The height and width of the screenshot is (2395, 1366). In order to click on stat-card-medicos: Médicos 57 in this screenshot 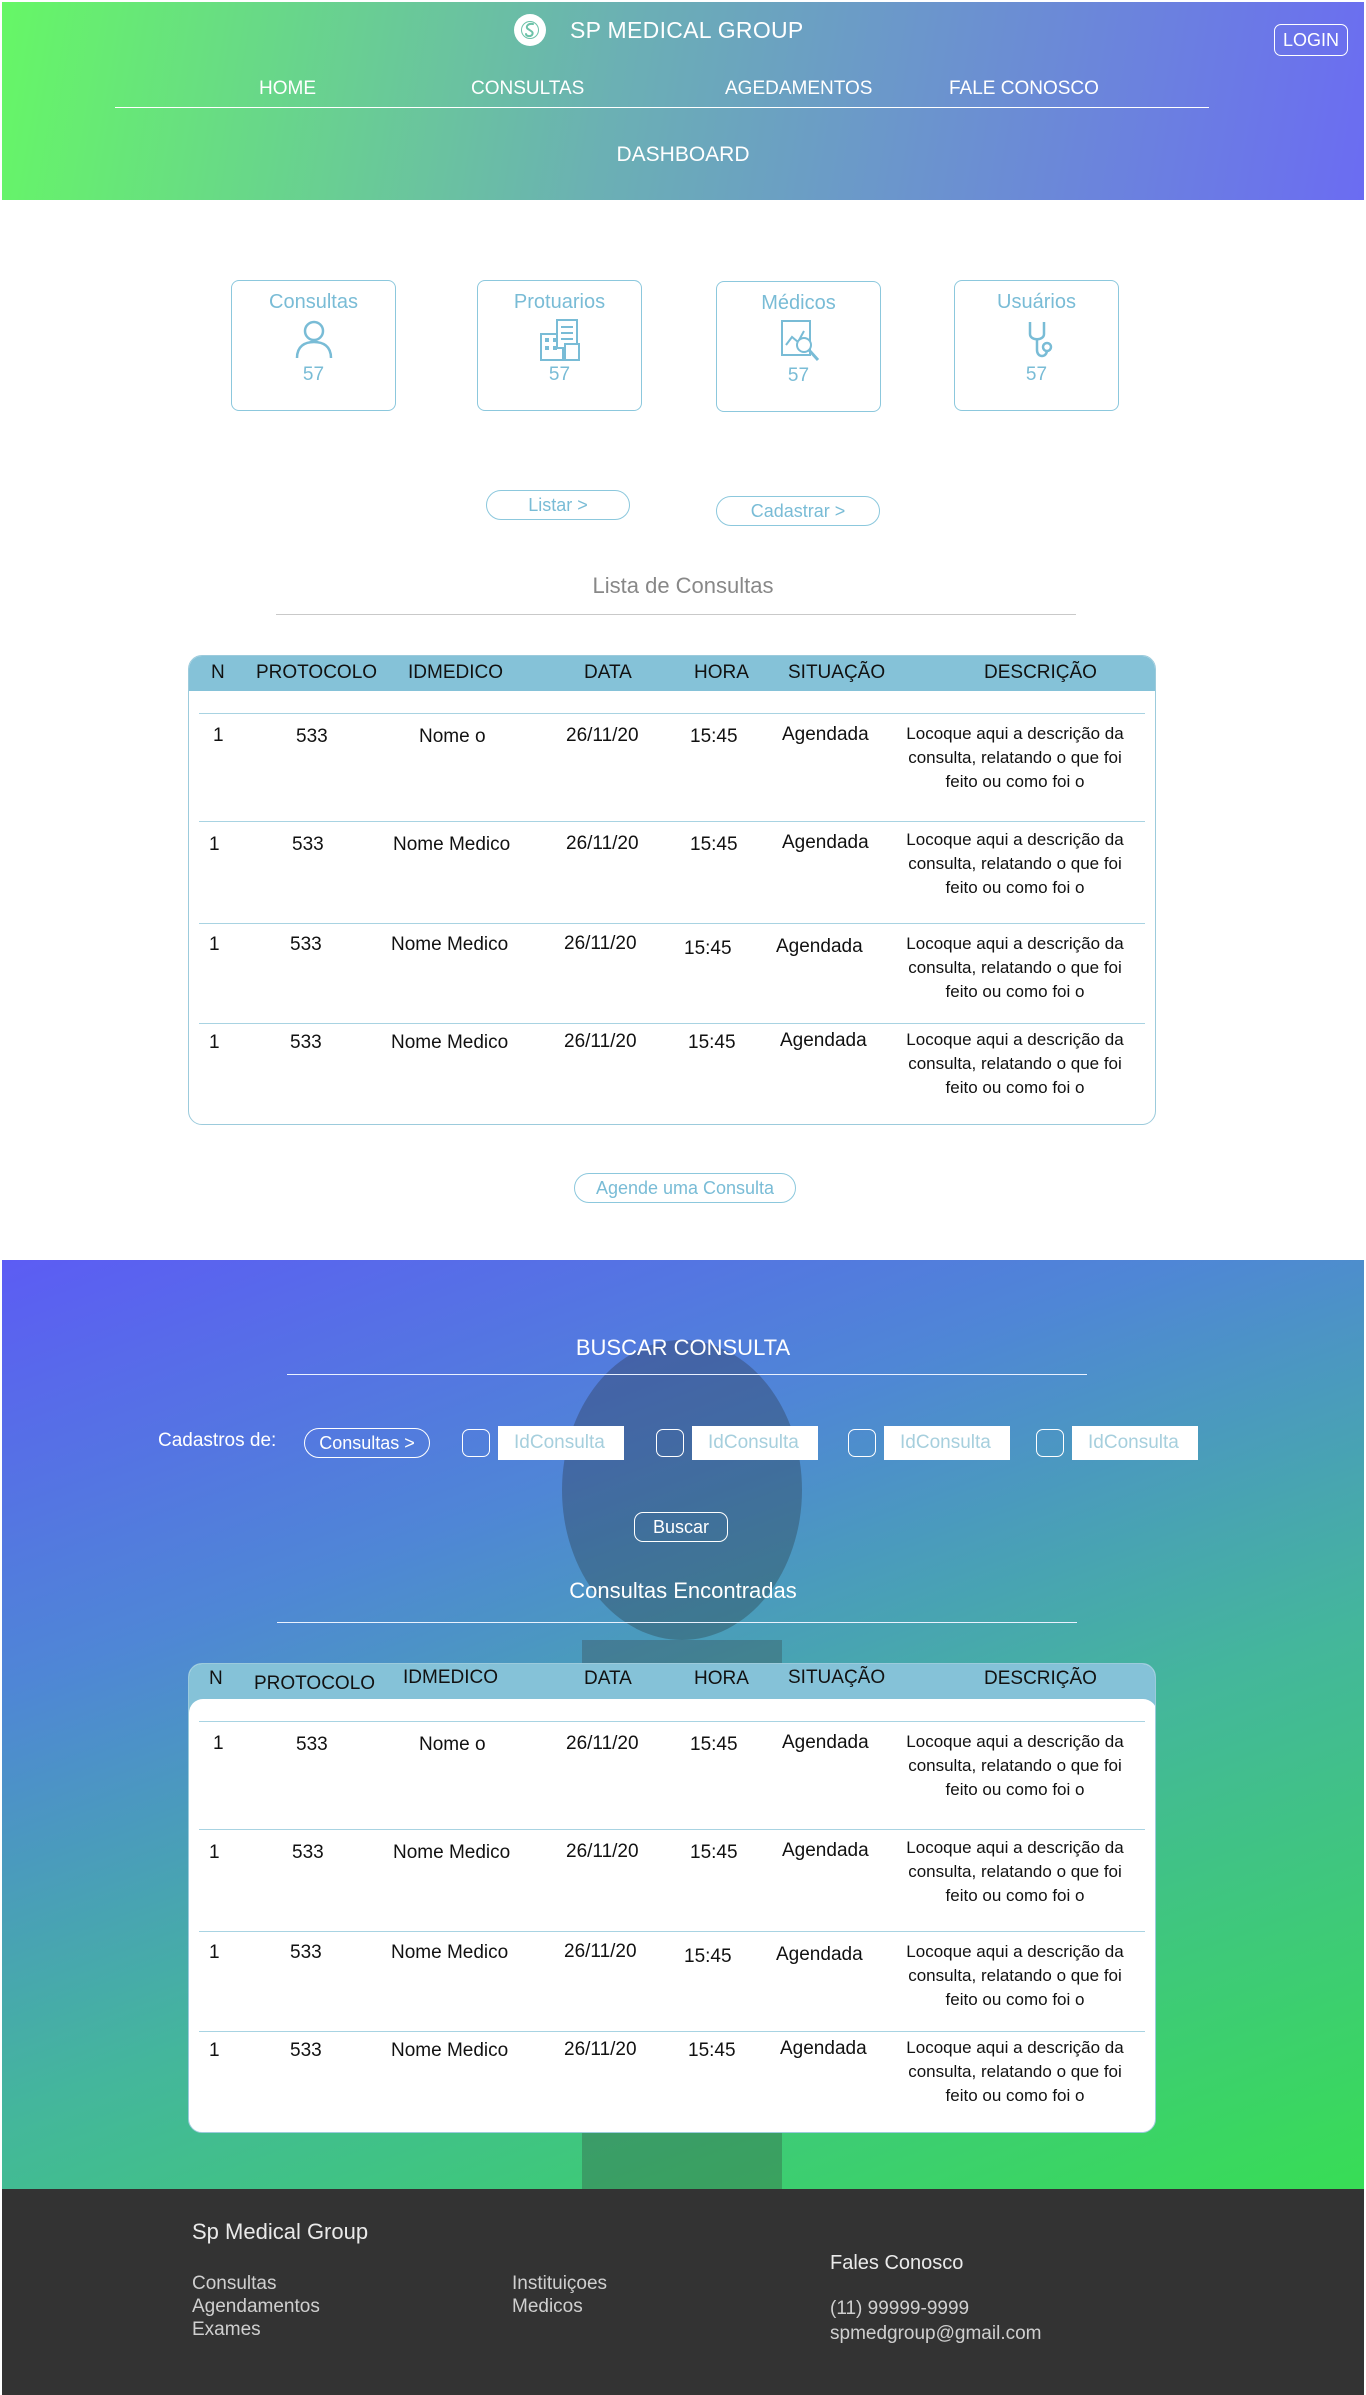, I will do `click(798, 346)`.